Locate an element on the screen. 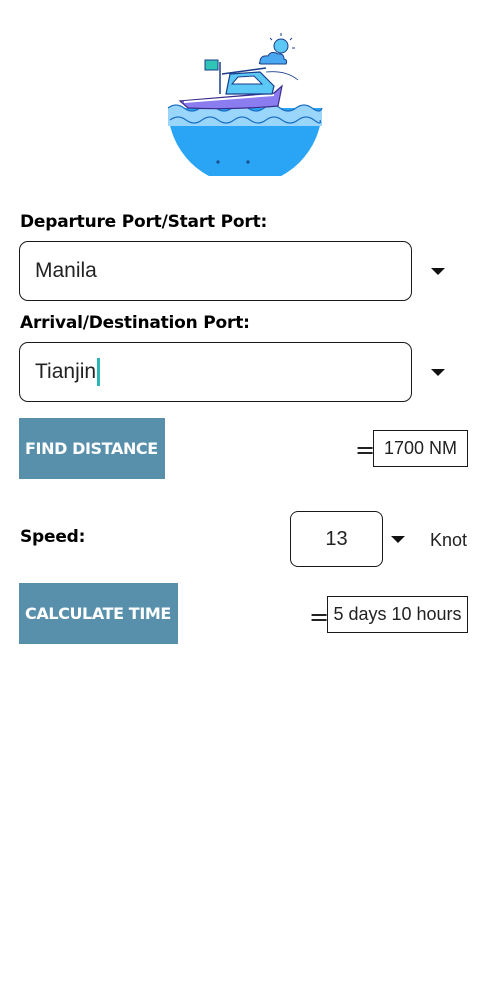  calculate-time-button: CALCULATE TIME is located at coordinates (98, 613).